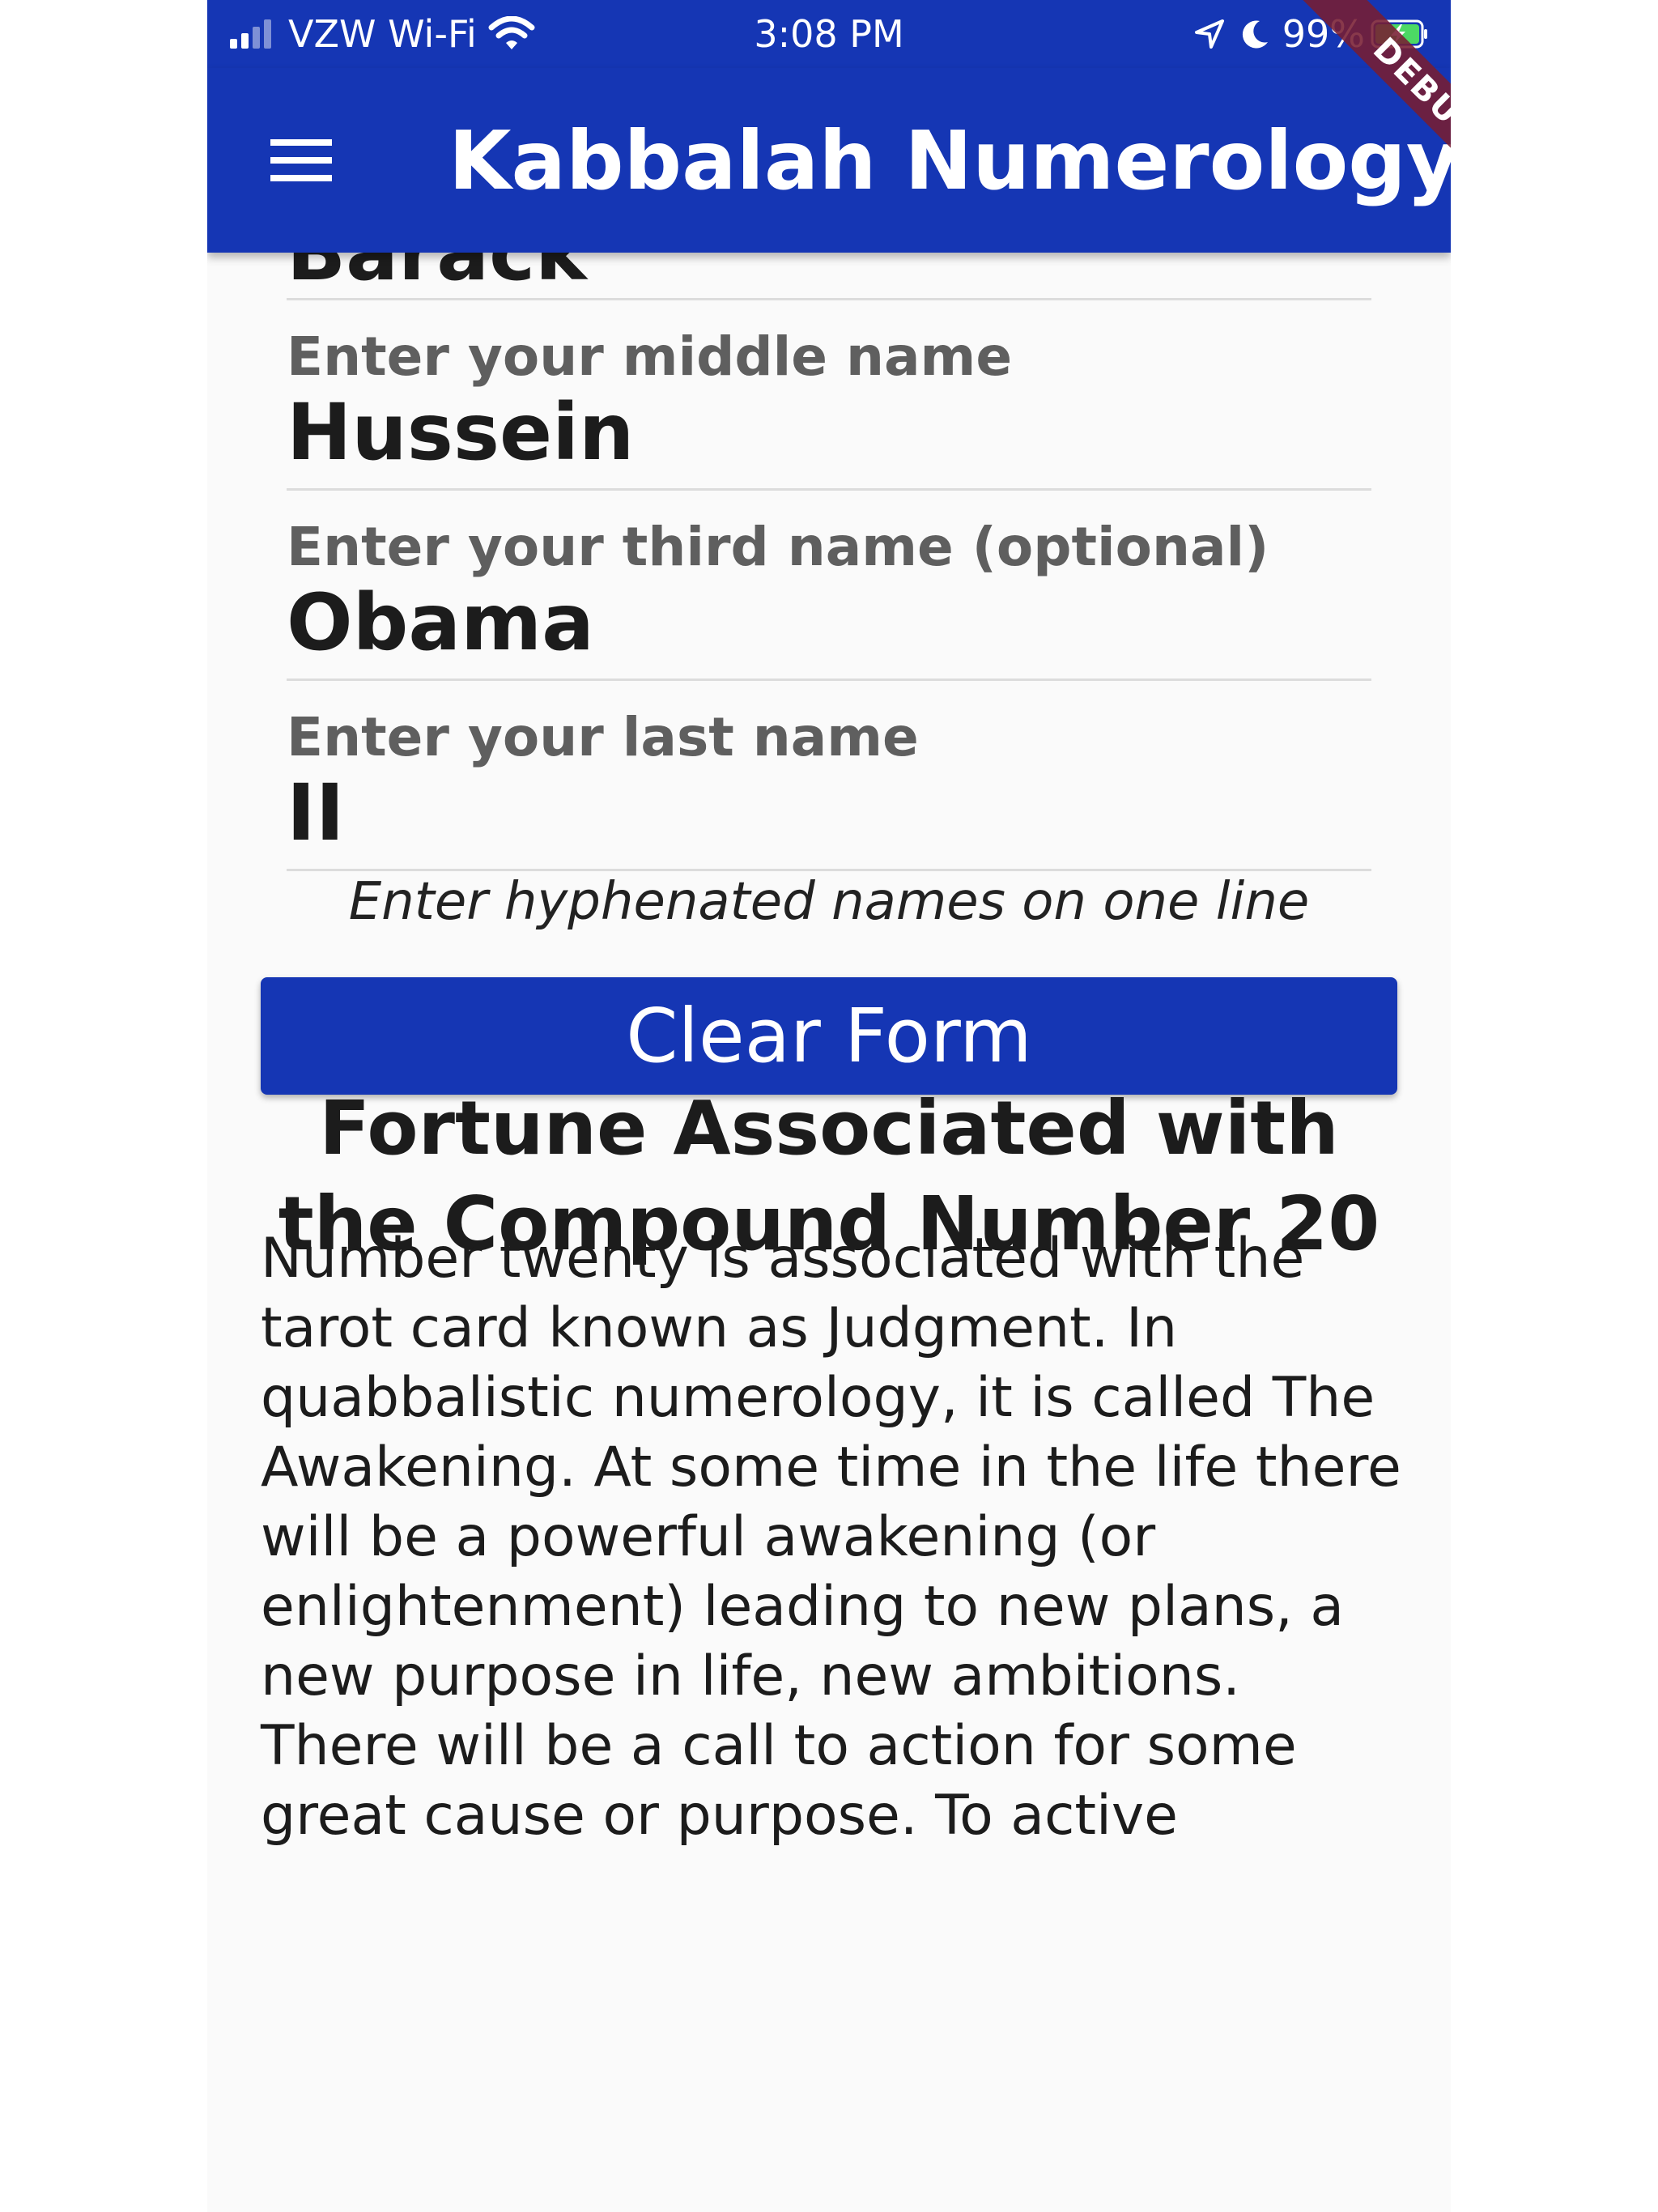 Image resolution: width=1658 pixels, height=2212 pixels. What do you see at coordinates (460, 433) in the screenshot?
I see `middle-name-value: Hussein` at bounding box center [460, 433].